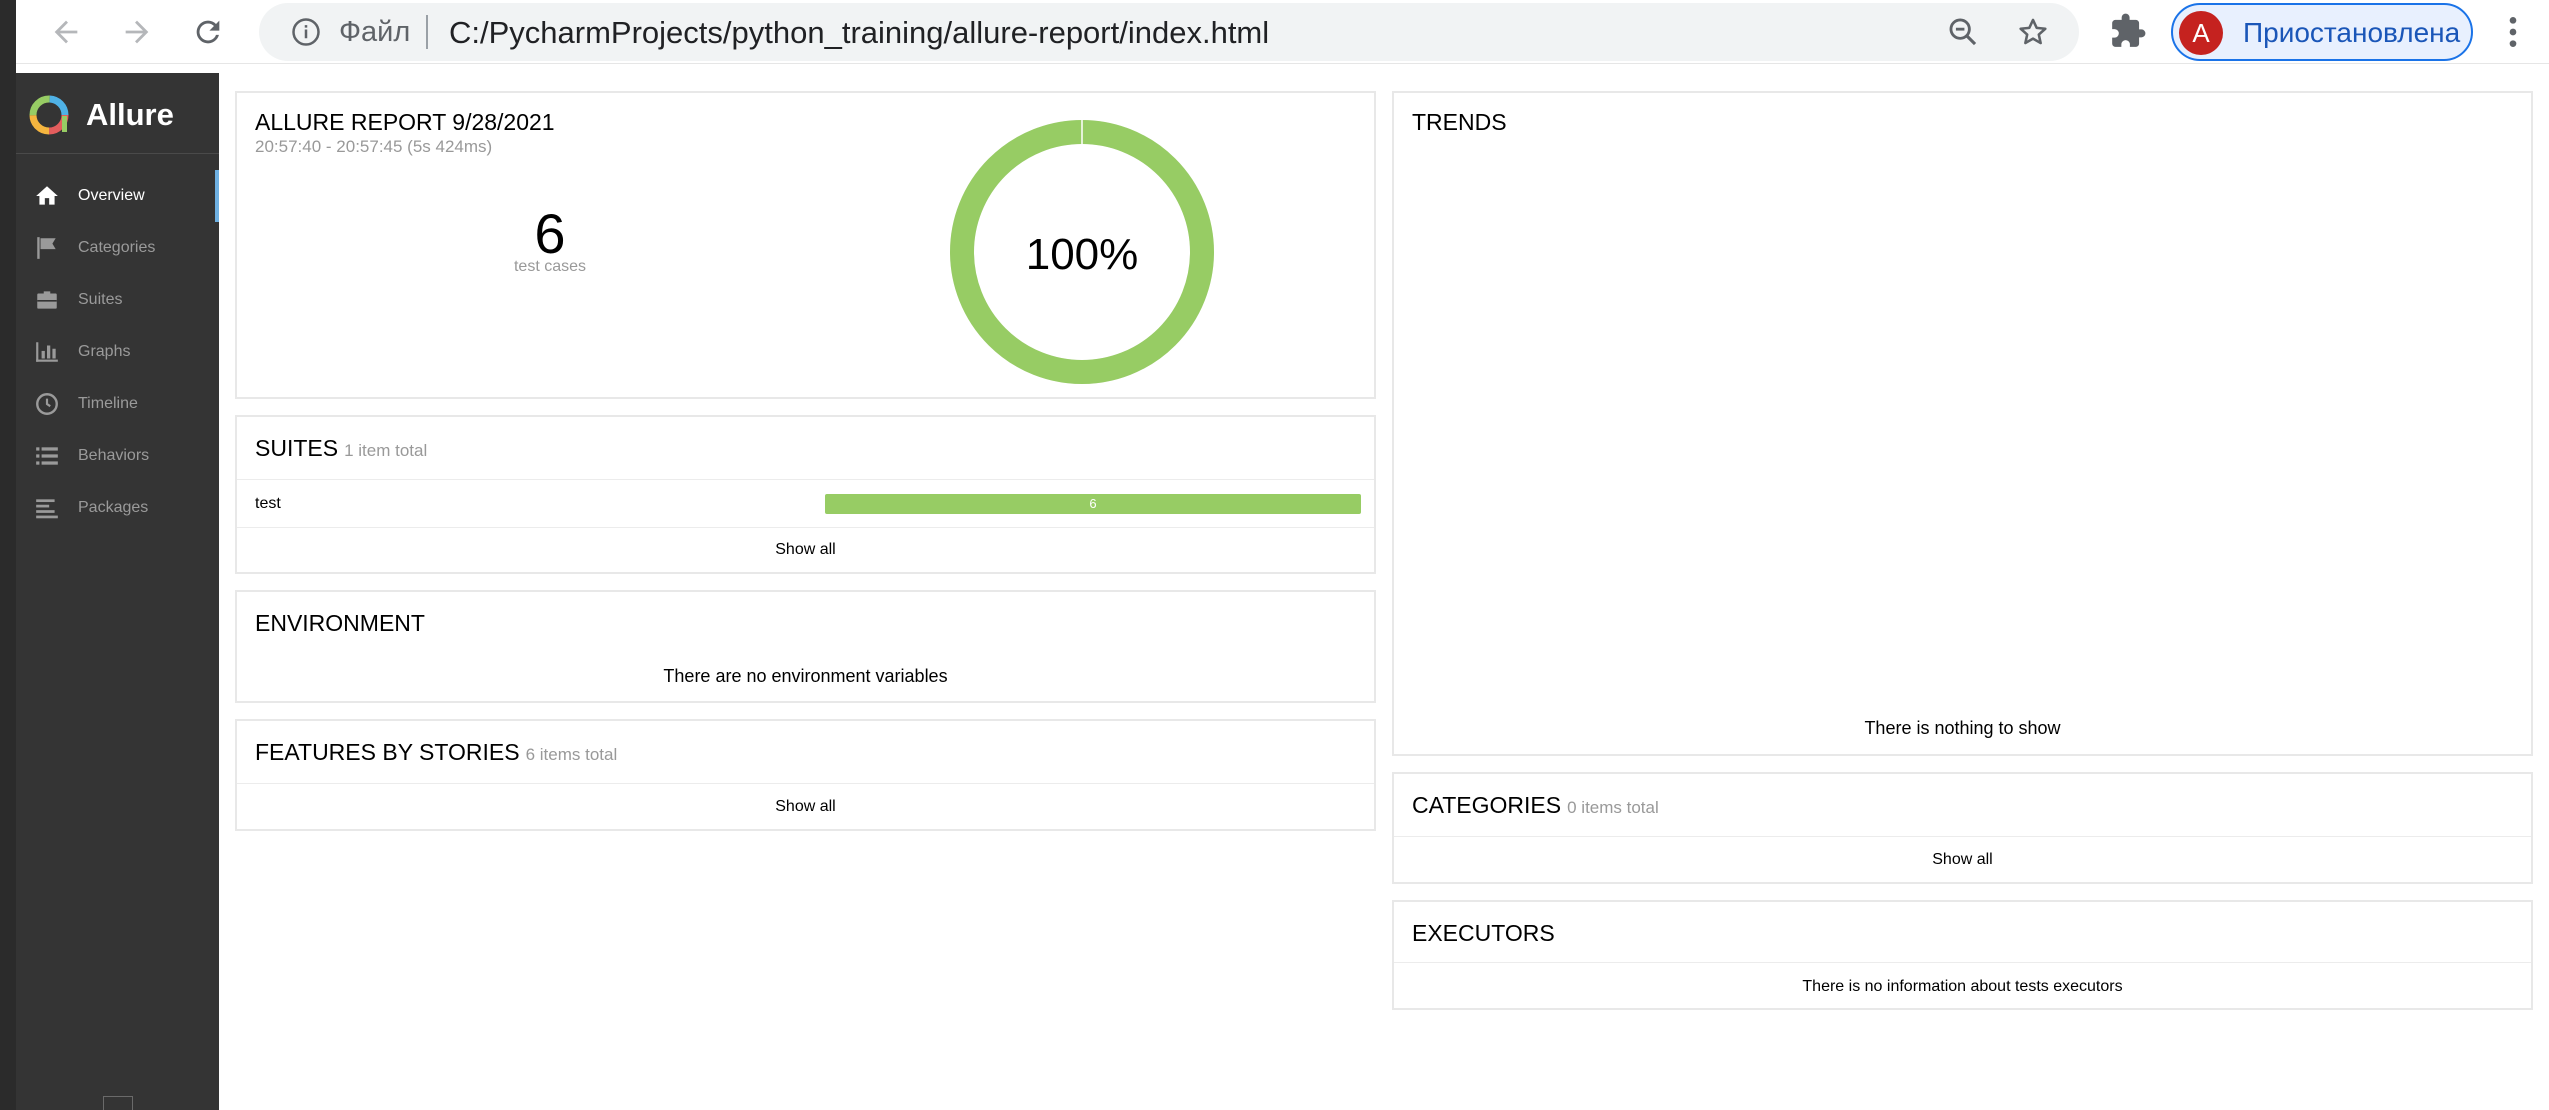  Describe the element at coordinates (217, 196) in the screenshot. I see `active-indicator` at that location.